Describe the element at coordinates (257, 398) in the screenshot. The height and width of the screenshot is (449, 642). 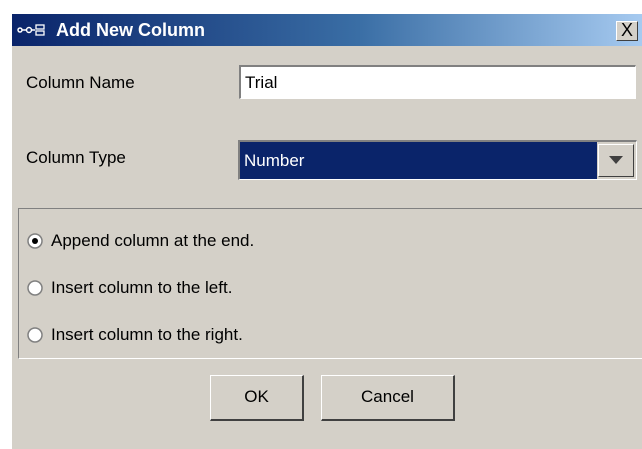
I see `ok-button: OK` at that location.